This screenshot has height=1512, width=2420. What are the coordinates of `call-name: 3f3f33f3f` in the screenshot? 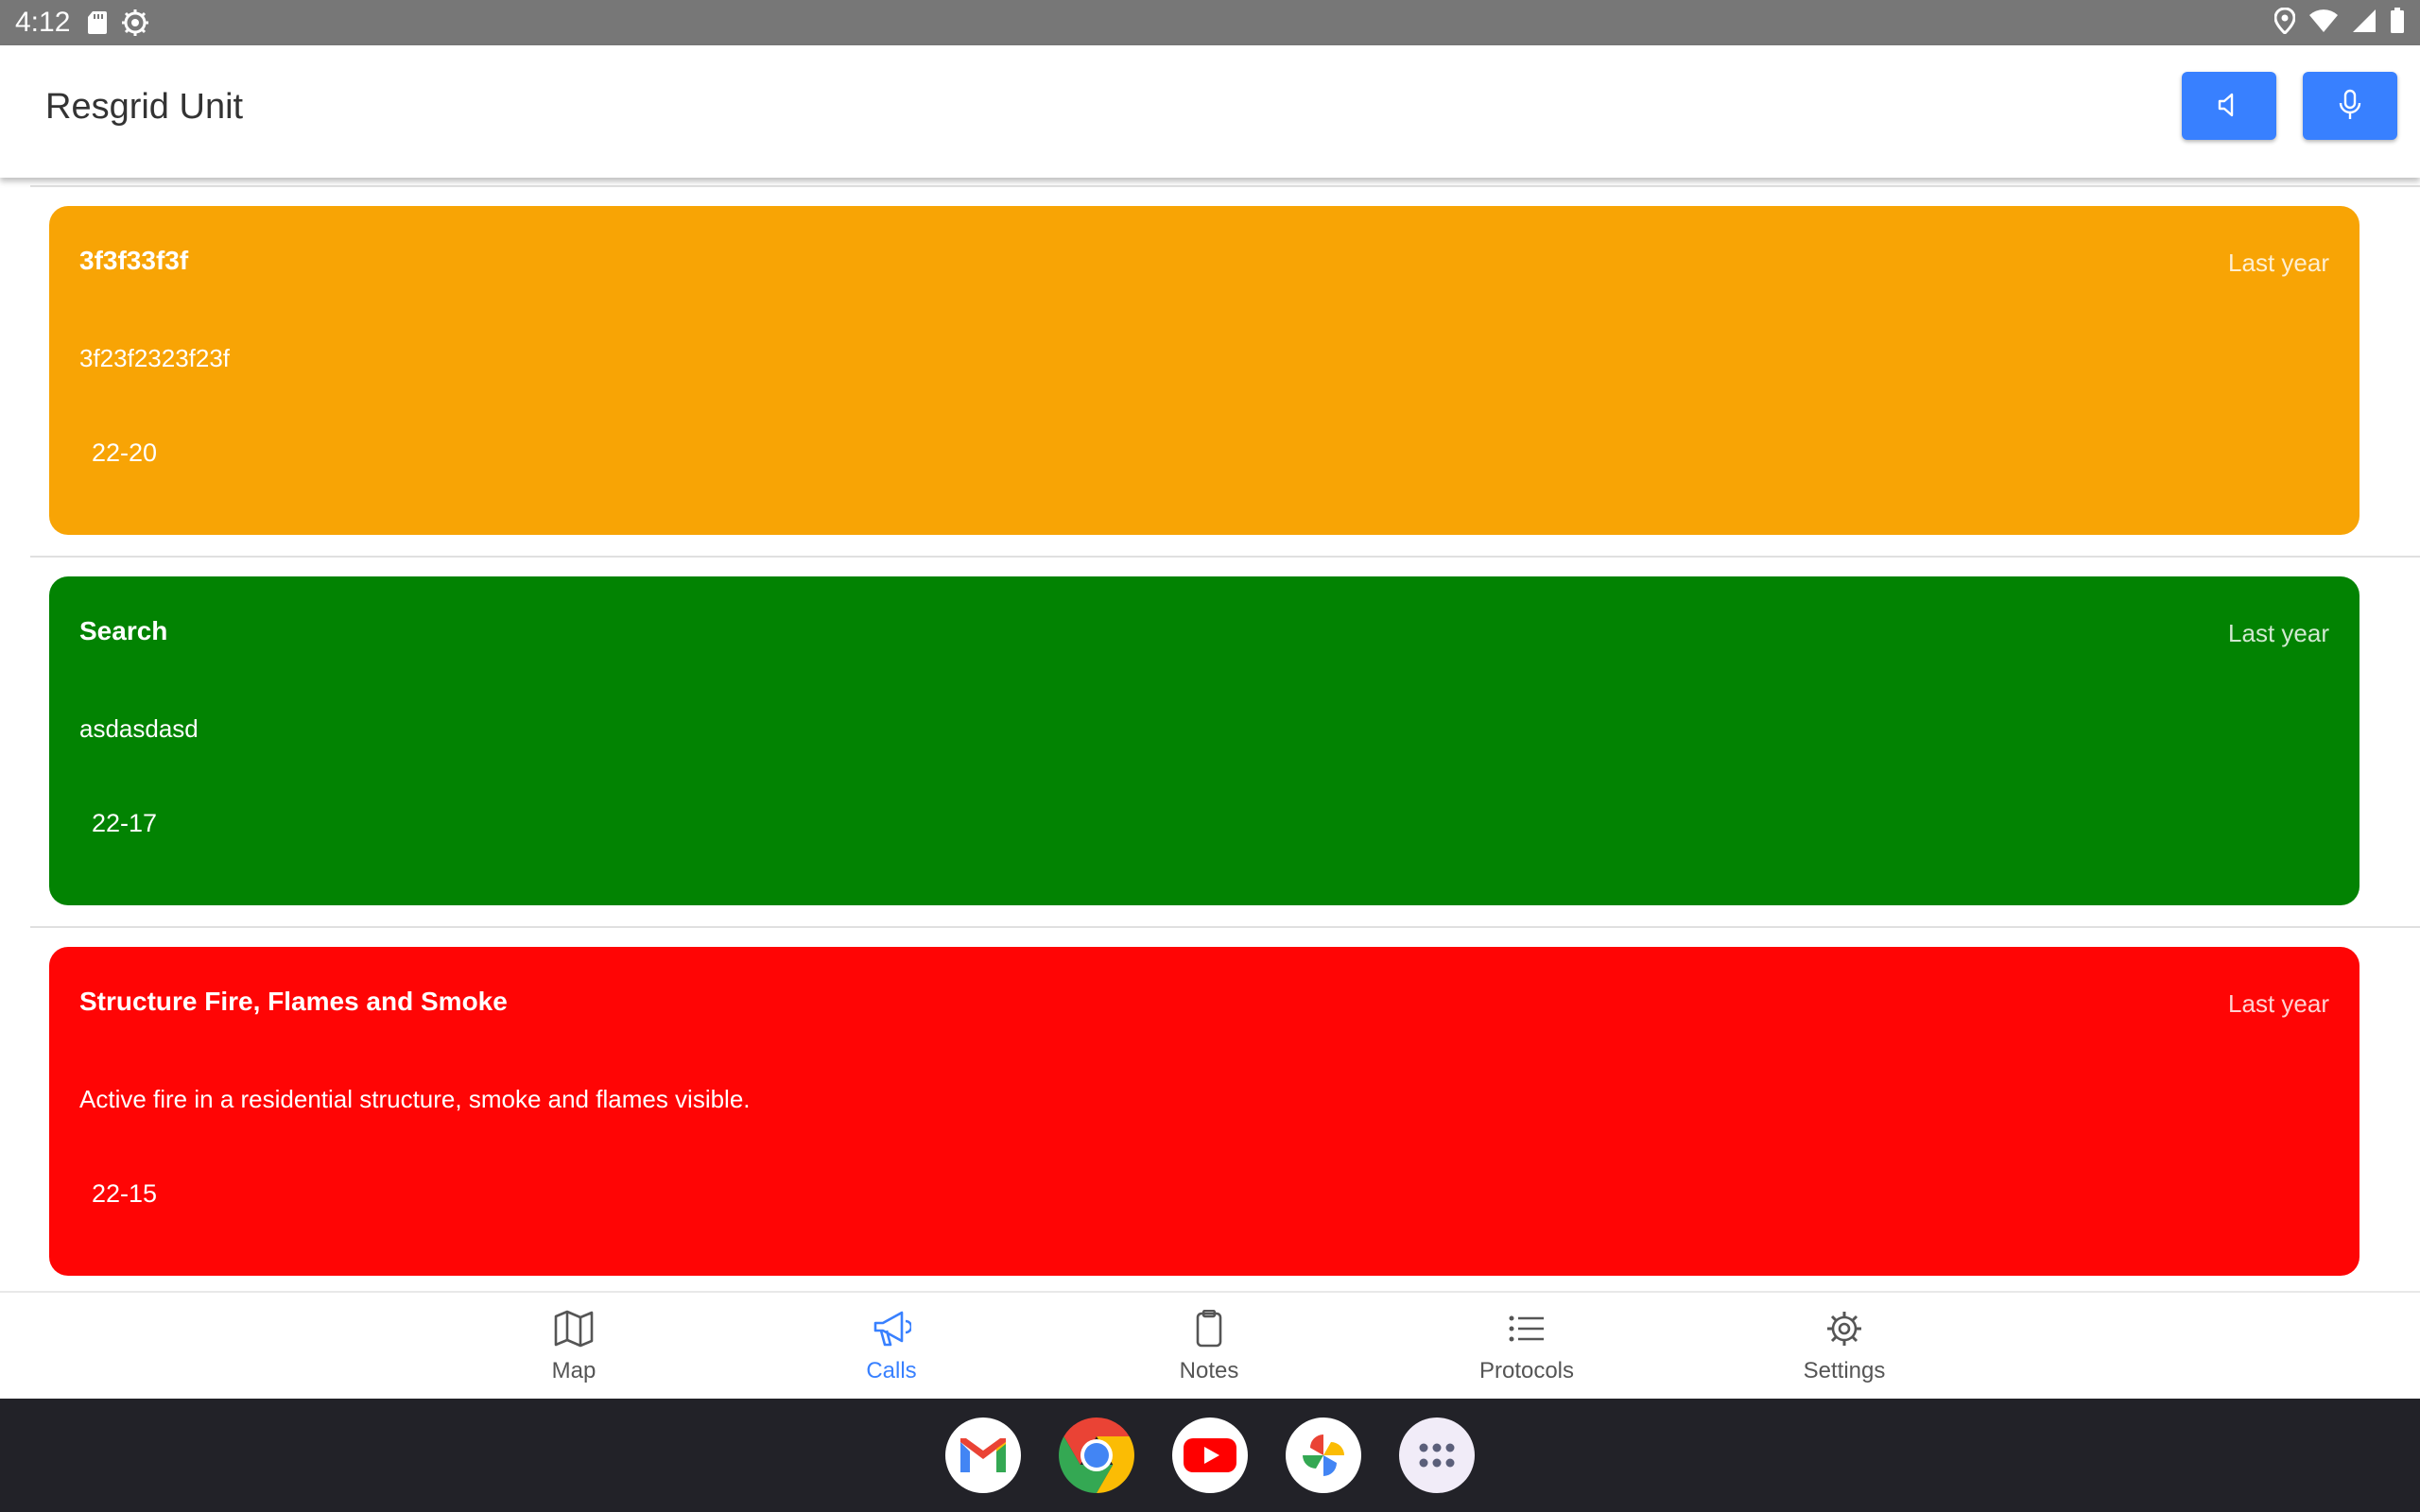 It's located at (134, 260).